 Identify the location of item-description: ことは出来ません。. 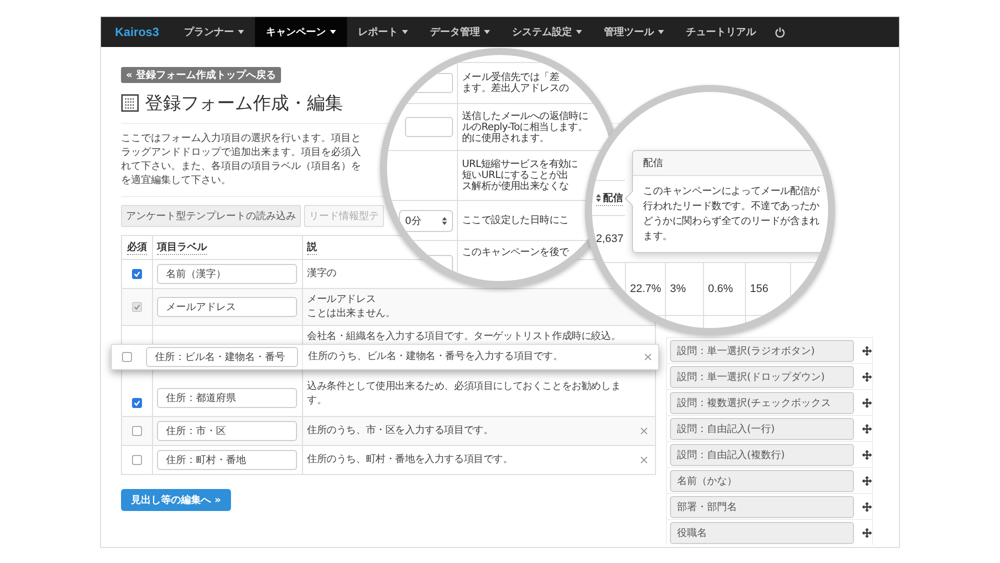
(351, 314).